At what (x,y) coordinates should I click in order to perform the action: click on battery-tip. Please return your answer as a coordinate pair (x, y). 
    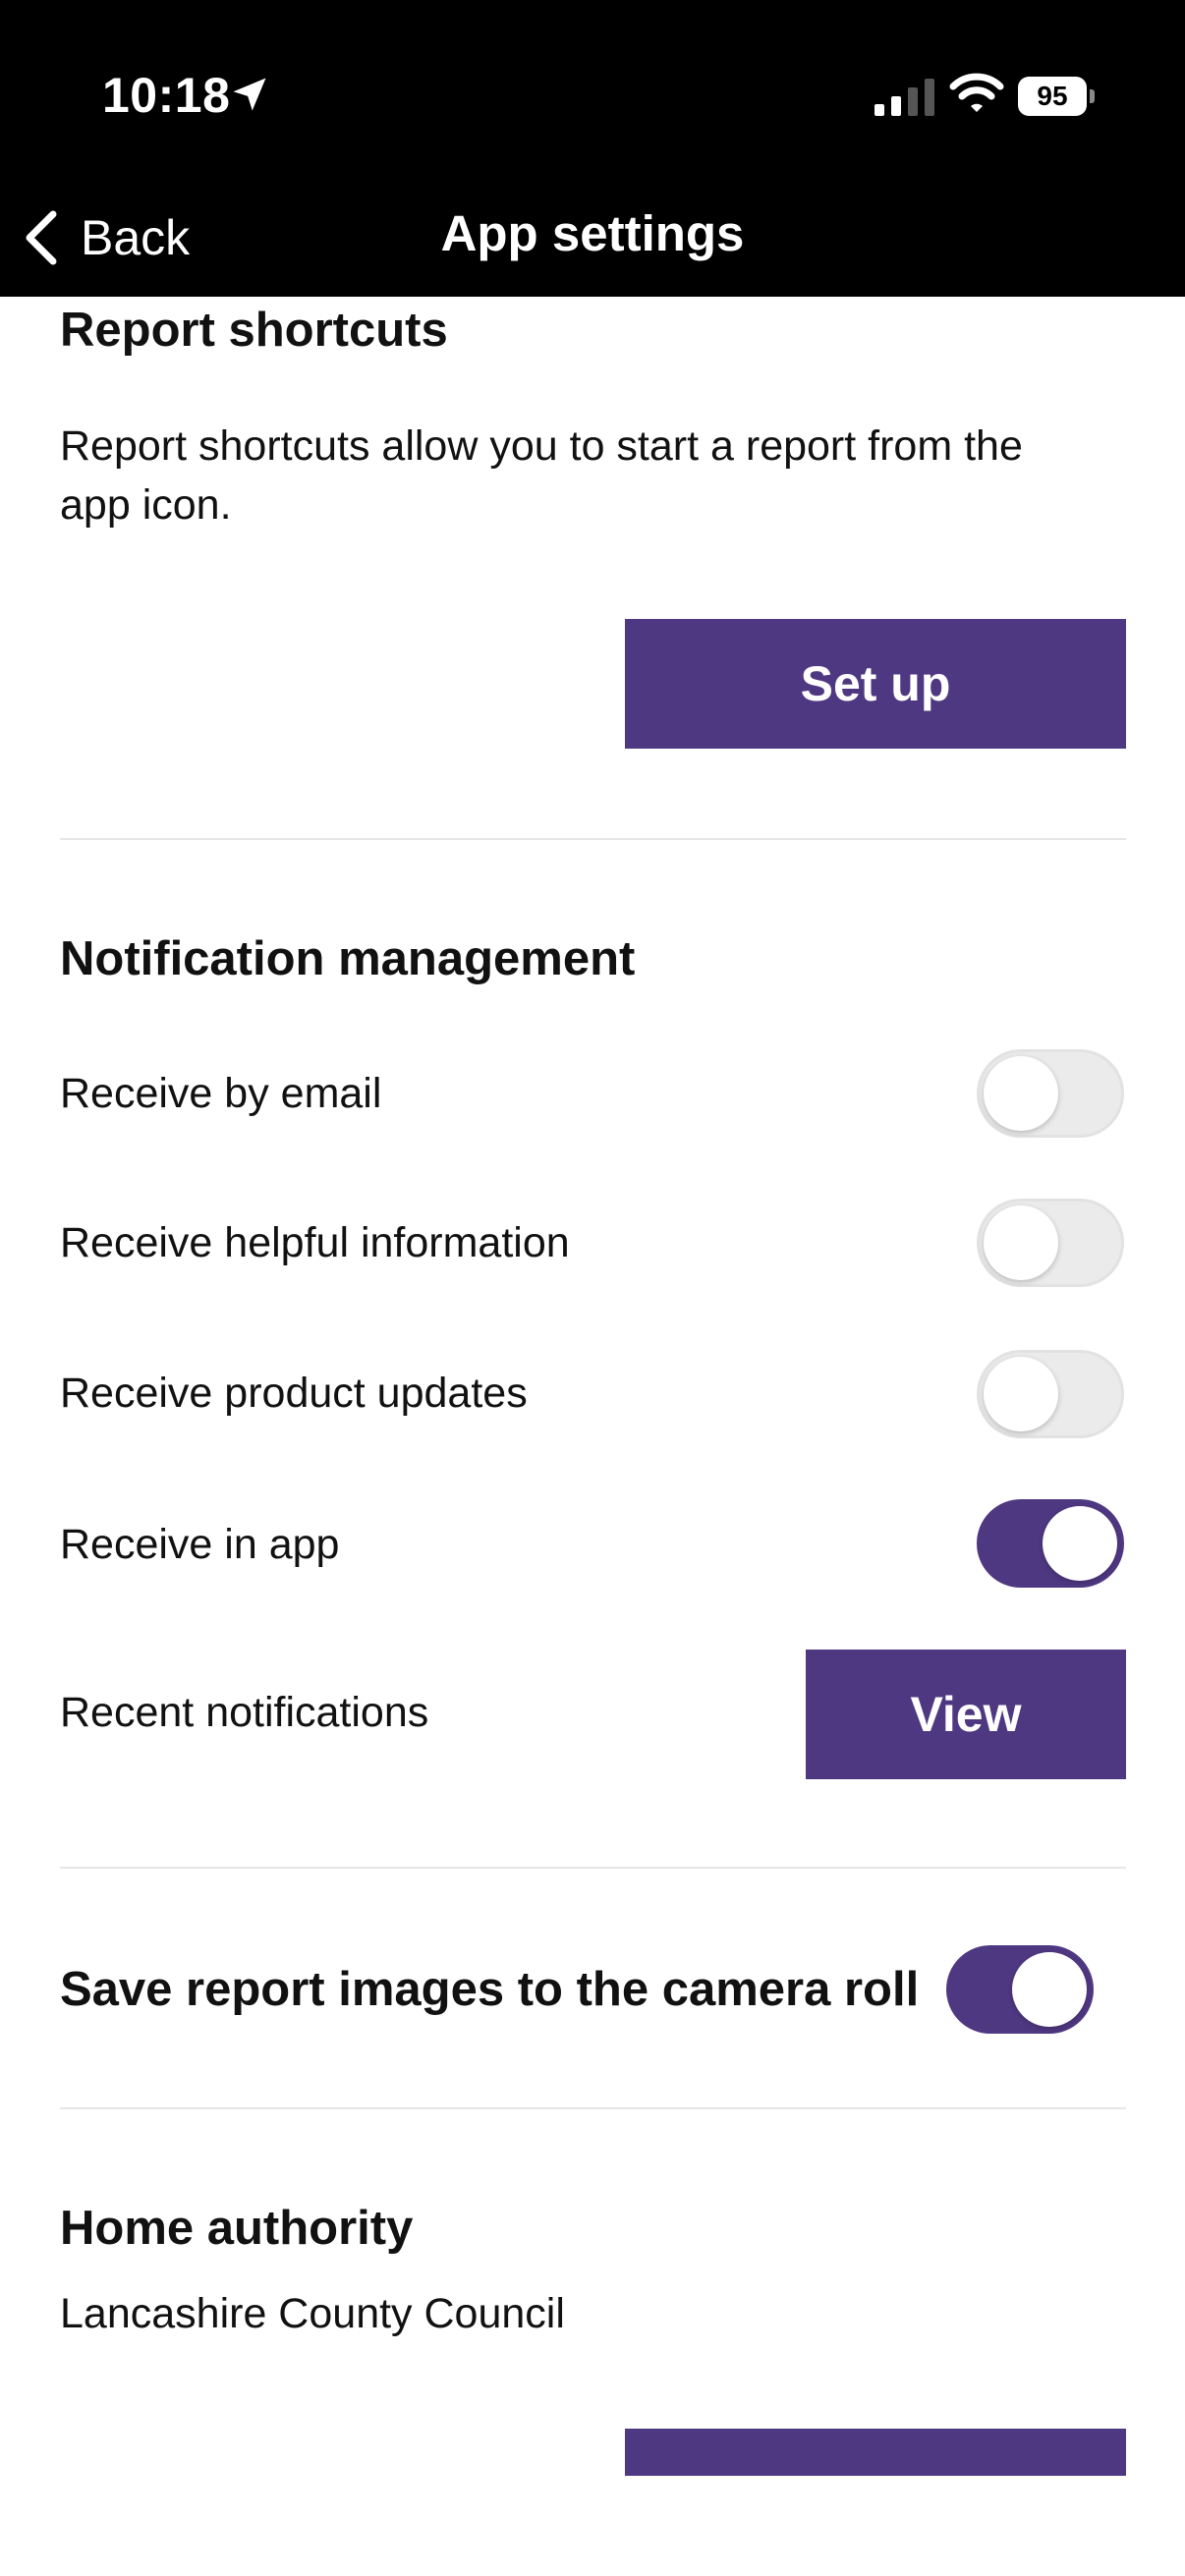
    Looking at the image, I should click on (1092, 96).